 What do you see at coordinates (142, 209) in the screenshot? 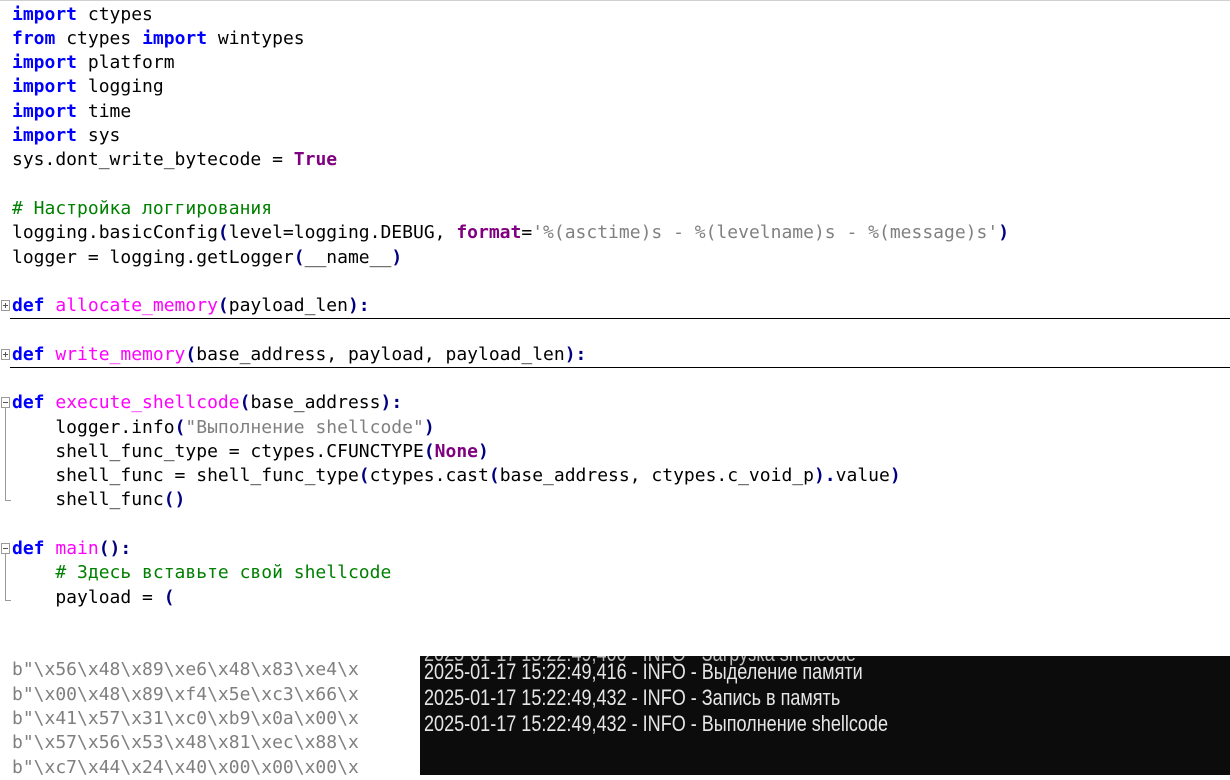
I see `code-line: # Настройка логгирования` at bounding box center [142, 209].